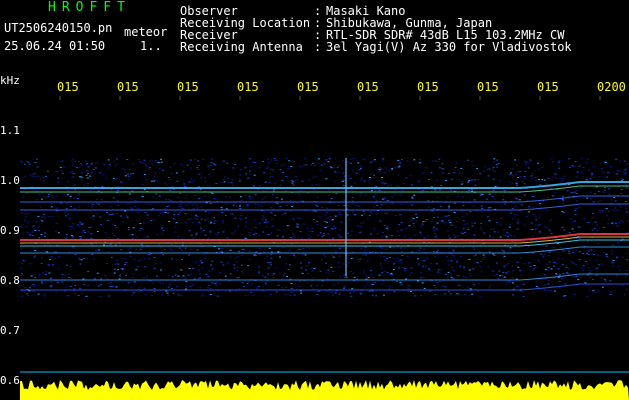  Describe the element at coordinates (10, 80) in the screenshot. I see `y-axis-unit: kHz` at that location.